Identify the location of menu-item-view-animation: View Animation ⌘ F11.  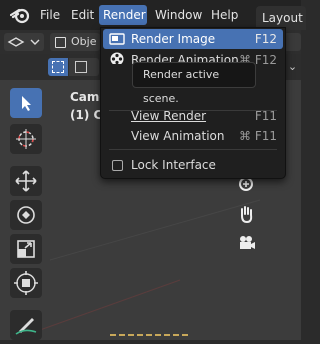
(193, 136).